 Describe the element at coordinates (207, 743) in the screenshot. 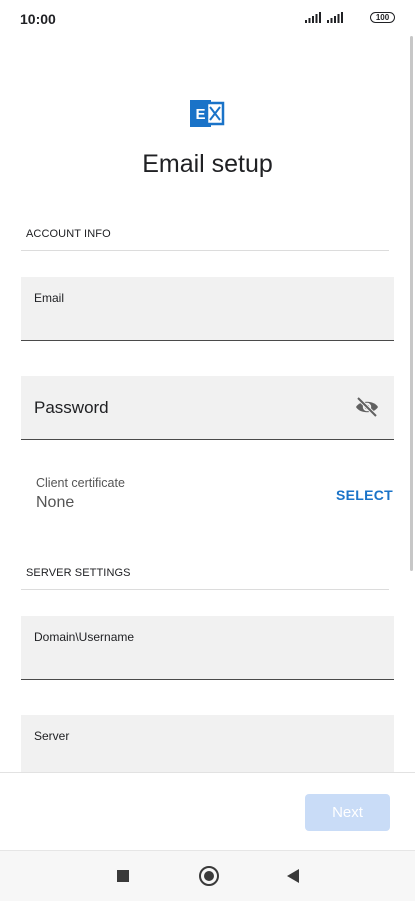

I see `server-field: Server` at that location.